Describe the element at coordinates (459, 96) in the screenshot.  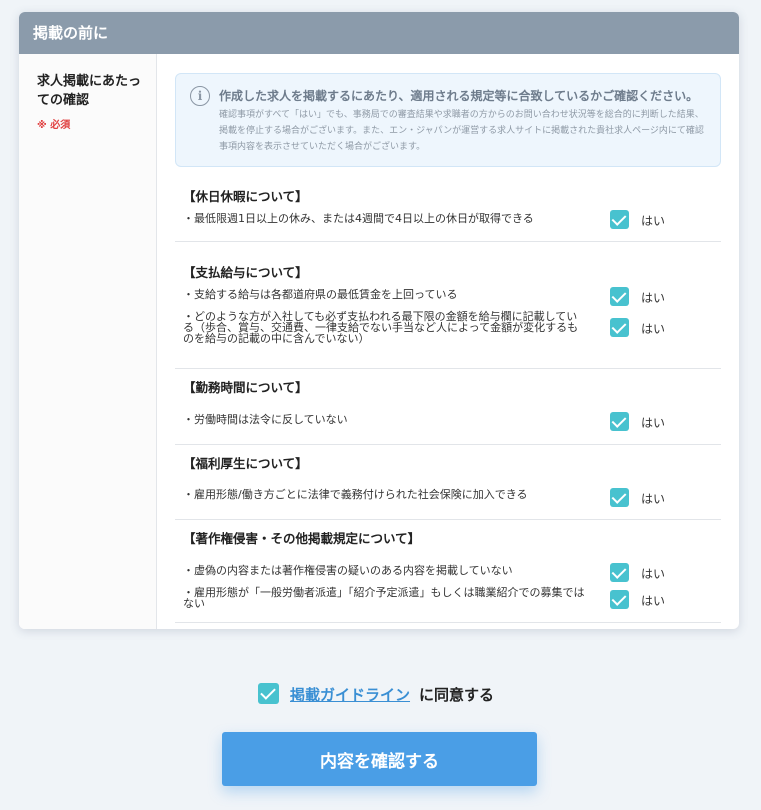
I see `notice-title: 作成した求人を掲載するにあたり、適用される規定等に合致しているかご確認ください。` at that location.